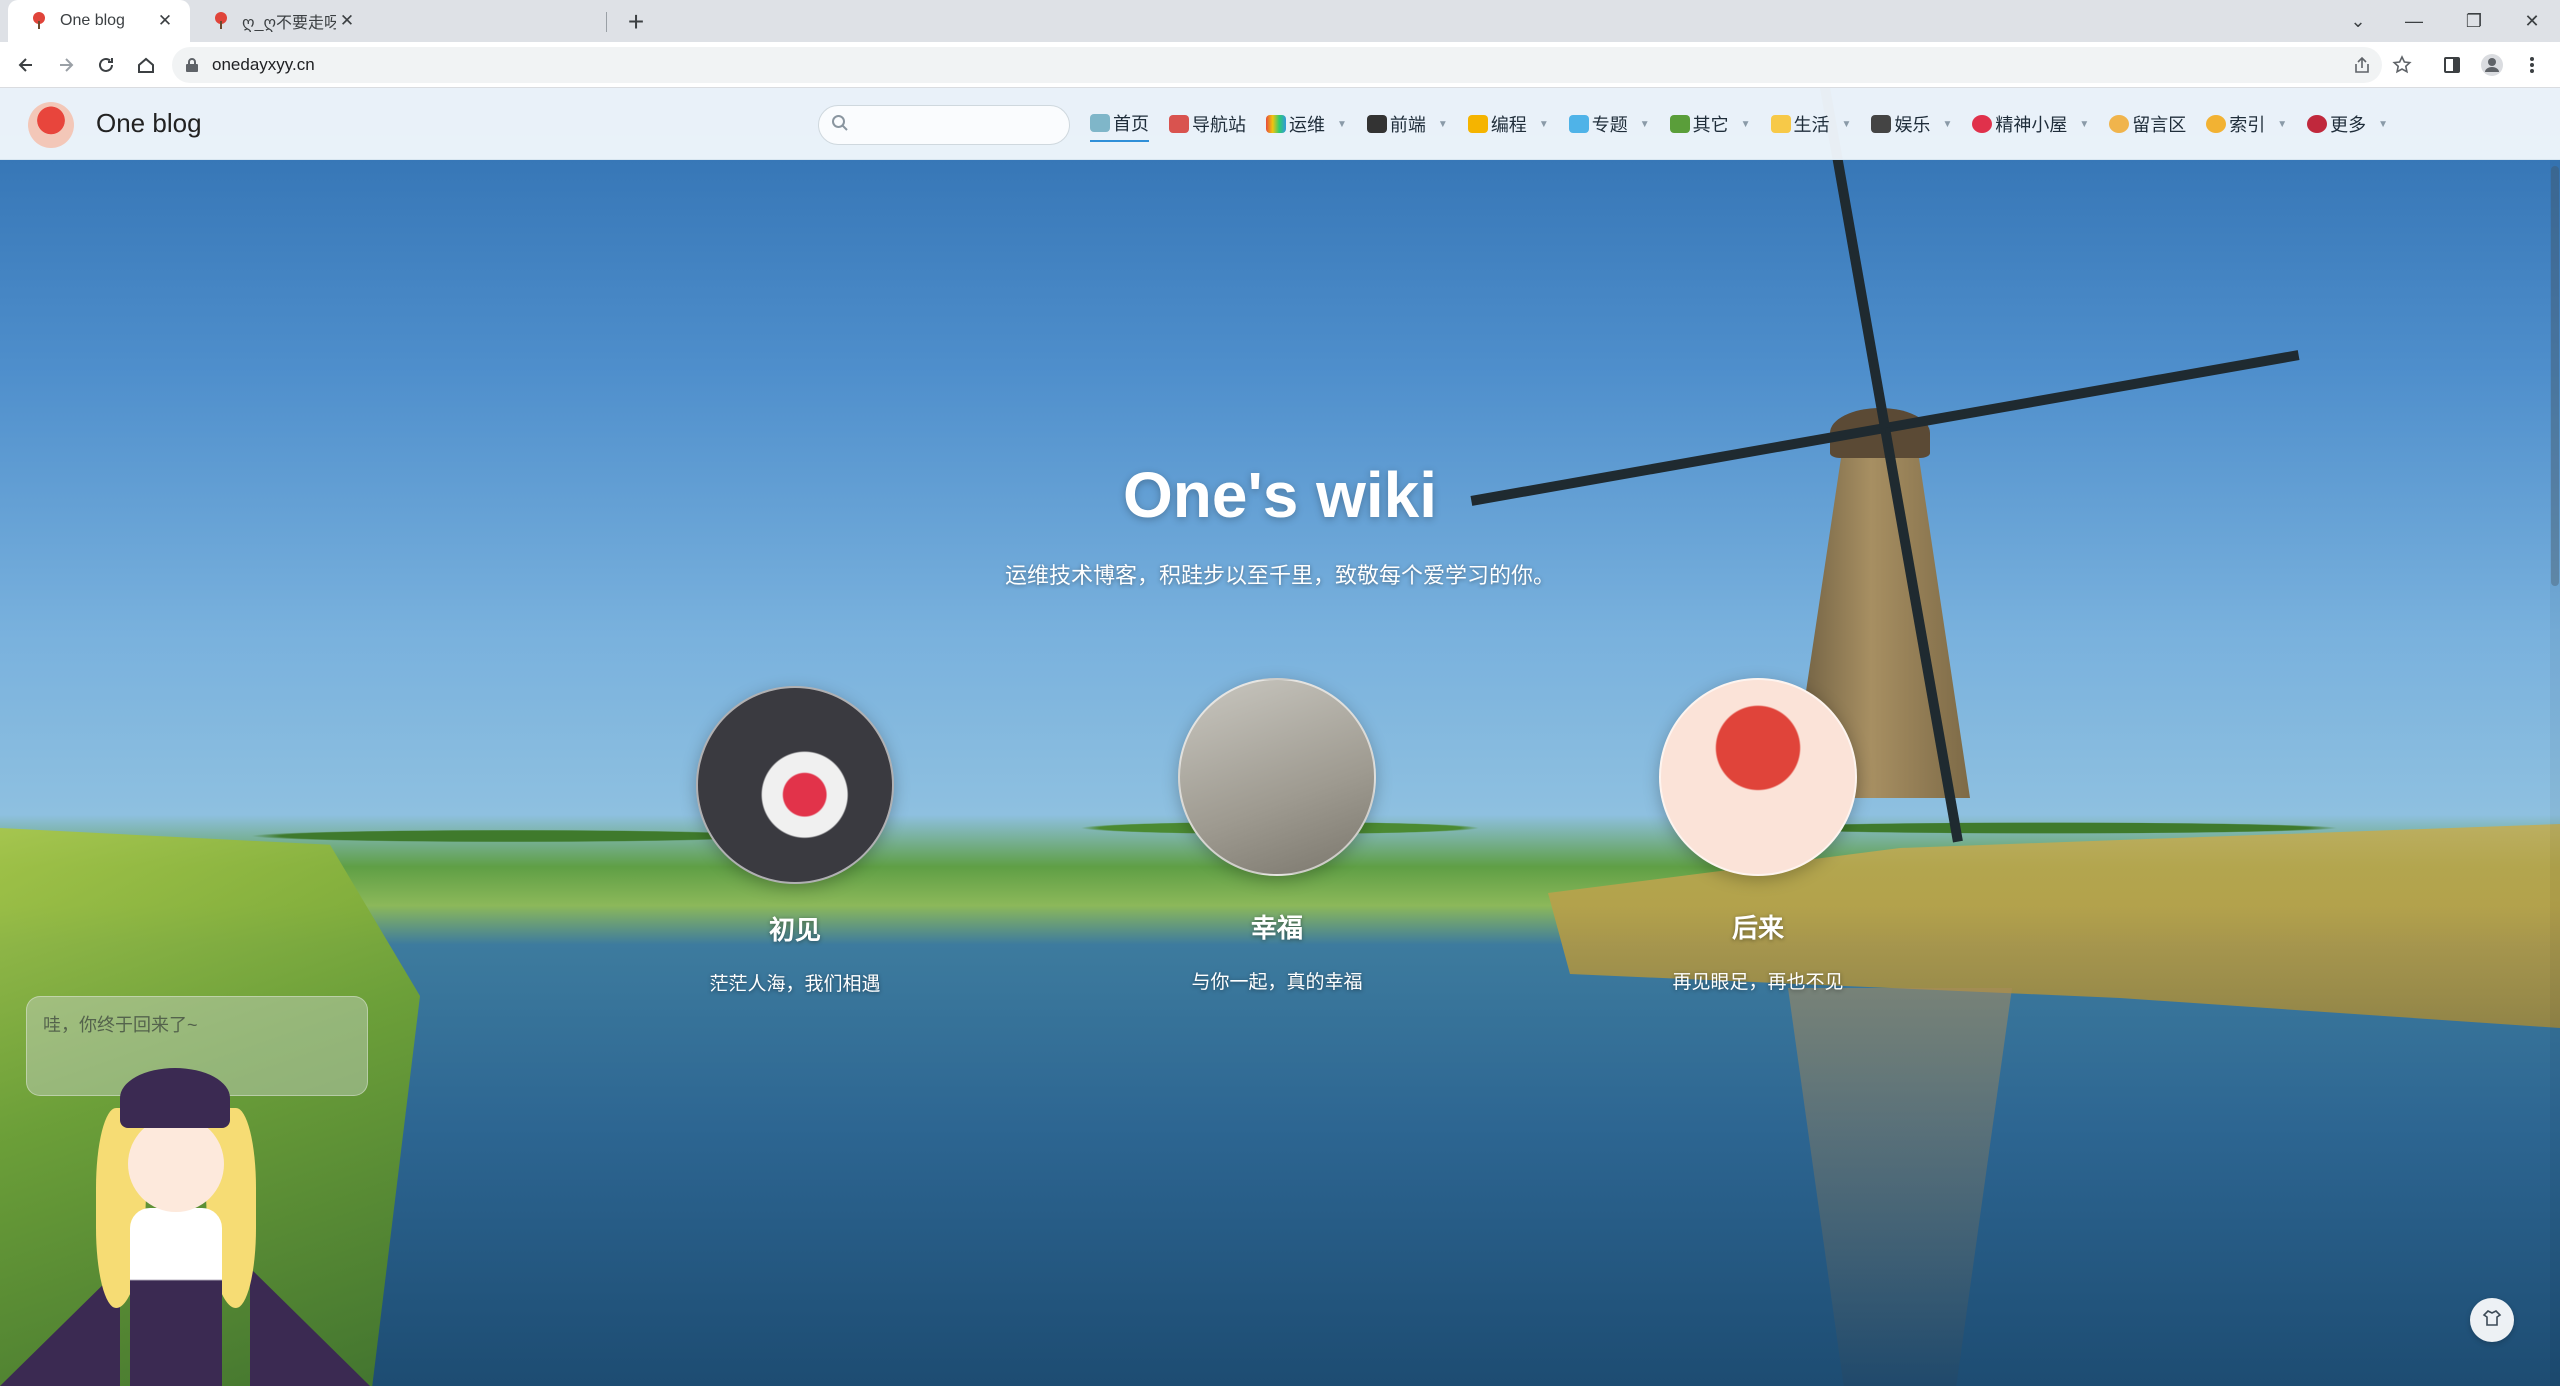 This screenshot has height=1386, width=2560. I want to click on nav-item-frontend: 前端 ▼, so click(1407, 124).